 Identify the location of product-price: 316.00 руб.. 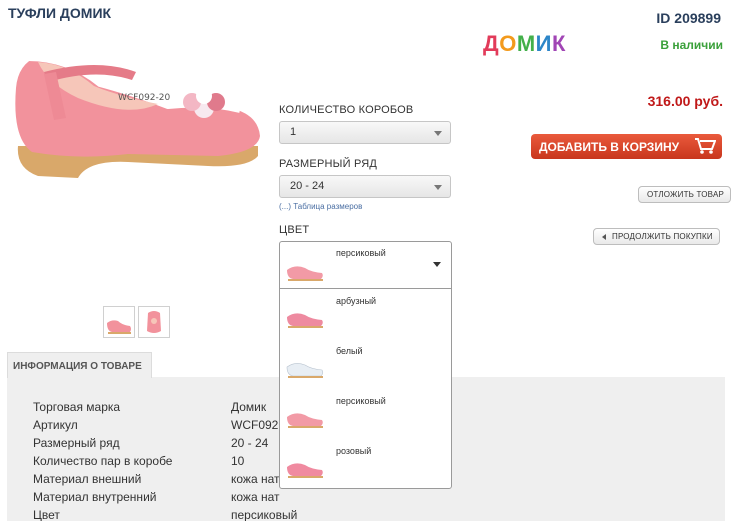
(685, 101).